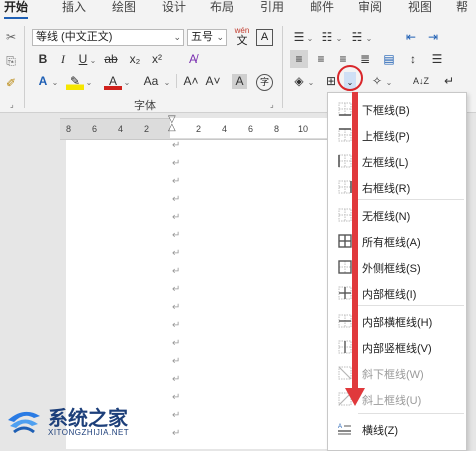  What do you see at coordinates (380, 431) in the screenshot?
I see `menu-item-label: 横线(Z)` at bounding box center [380, 431].